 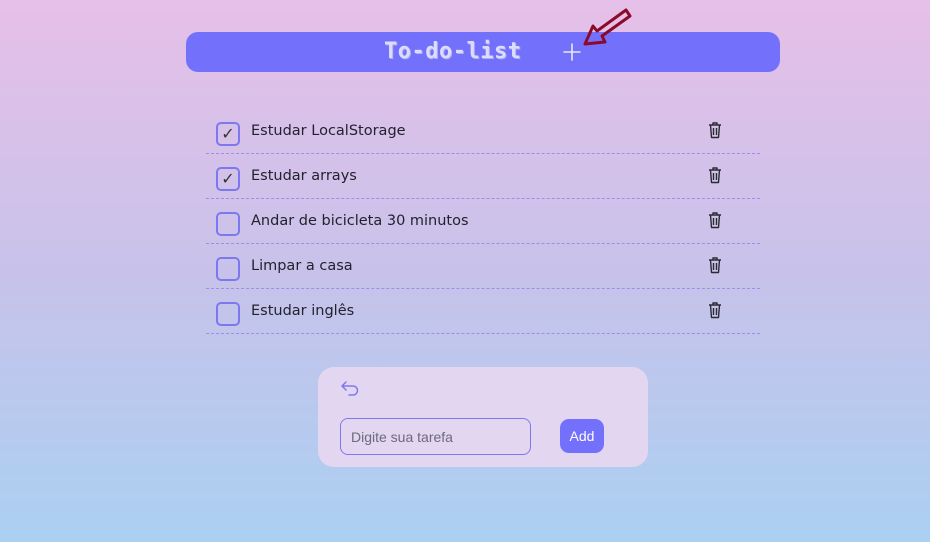 I want to click on header-bar: To-do-list, so click(x=483, y=52).